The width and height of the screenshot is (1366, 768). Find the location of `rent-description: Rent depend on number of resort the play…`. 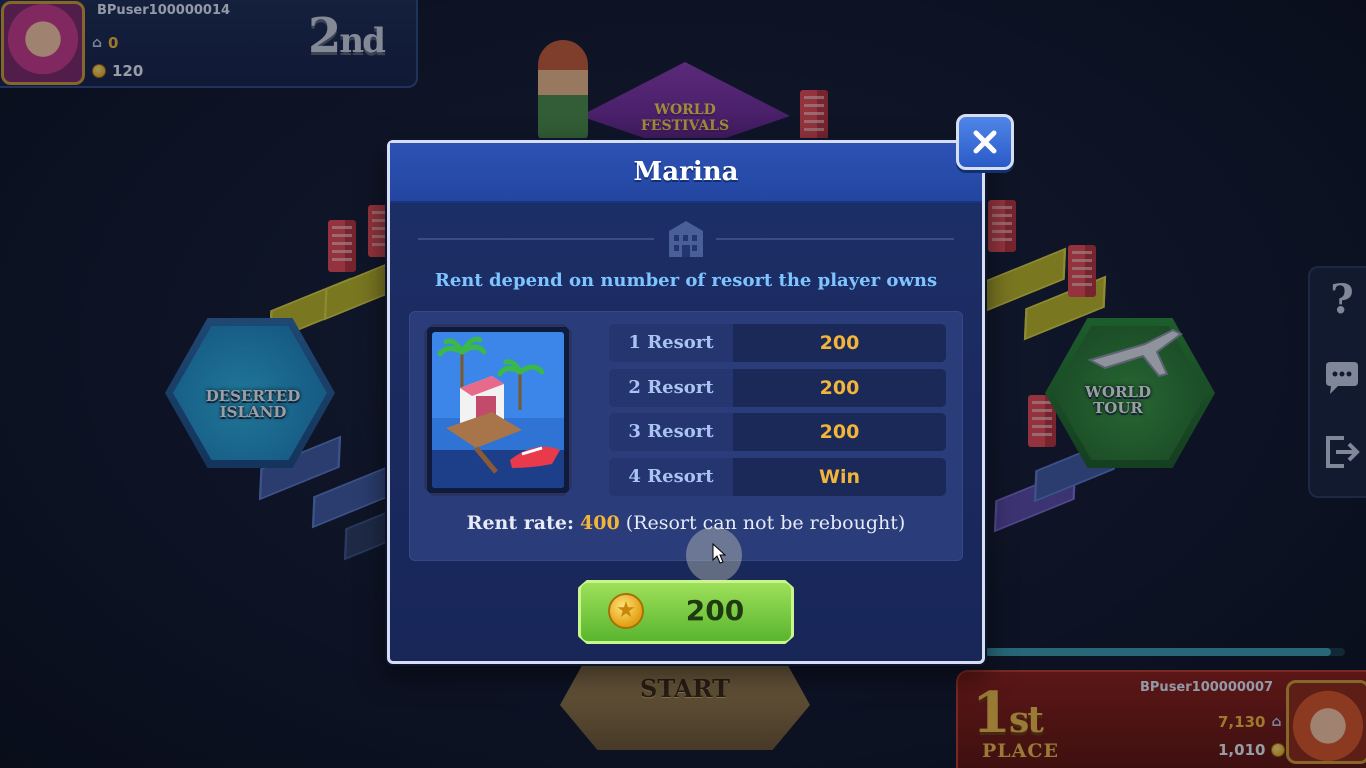

rent-description: Rent depend on number of resort the play… is located at coordinates (686, 280).